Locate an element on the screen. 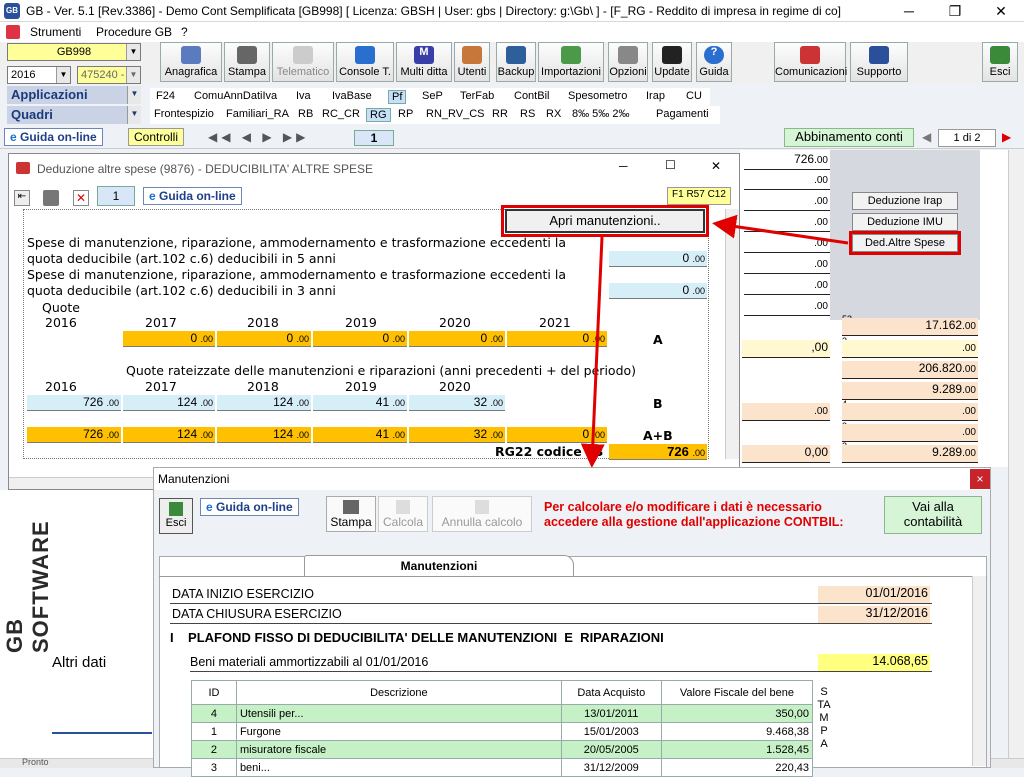  exit-icon is located at coordinates (176, 509).